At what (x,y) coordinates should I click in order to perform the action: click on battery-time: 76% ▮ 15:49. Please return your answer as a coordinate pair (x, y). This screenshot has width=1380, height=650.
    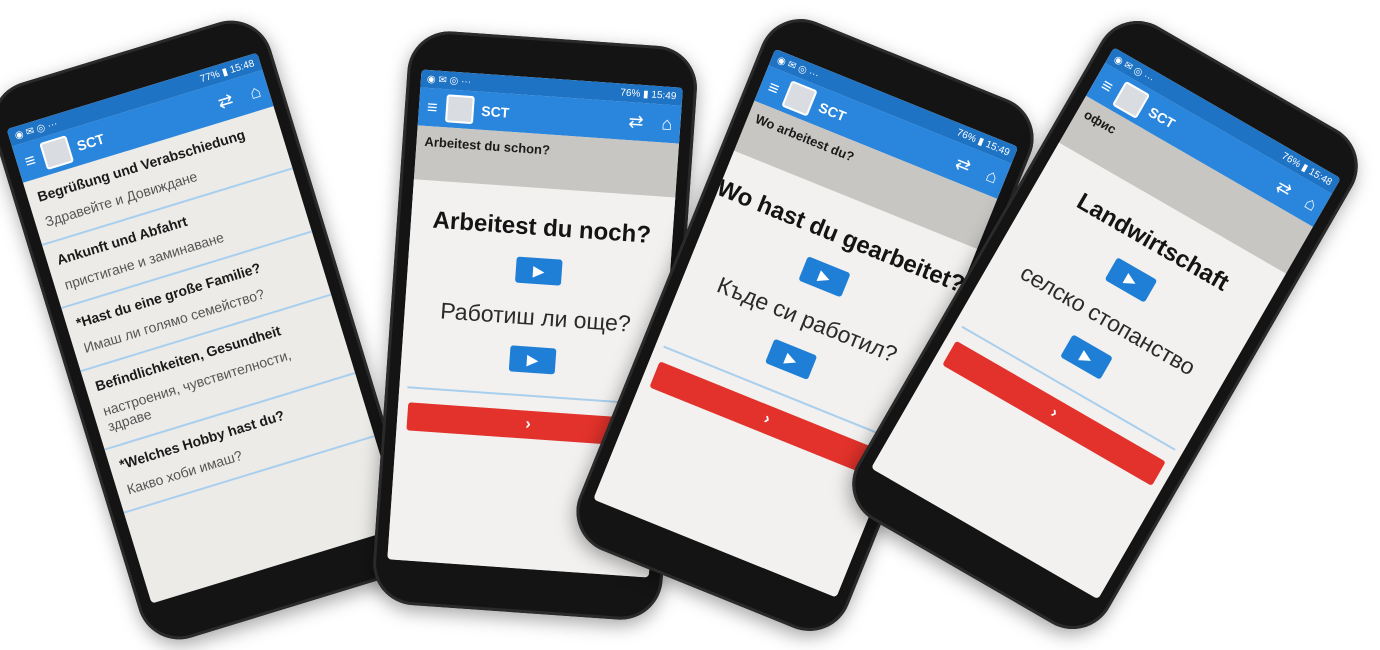
    Looking at the image, I should click on (648, 94).